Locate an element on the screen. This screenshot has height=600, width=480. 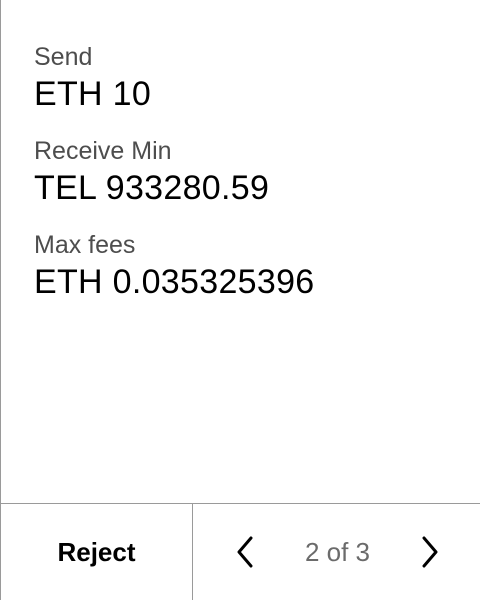
send-field: Send ETH 10 is located at coordinates (257, 78).